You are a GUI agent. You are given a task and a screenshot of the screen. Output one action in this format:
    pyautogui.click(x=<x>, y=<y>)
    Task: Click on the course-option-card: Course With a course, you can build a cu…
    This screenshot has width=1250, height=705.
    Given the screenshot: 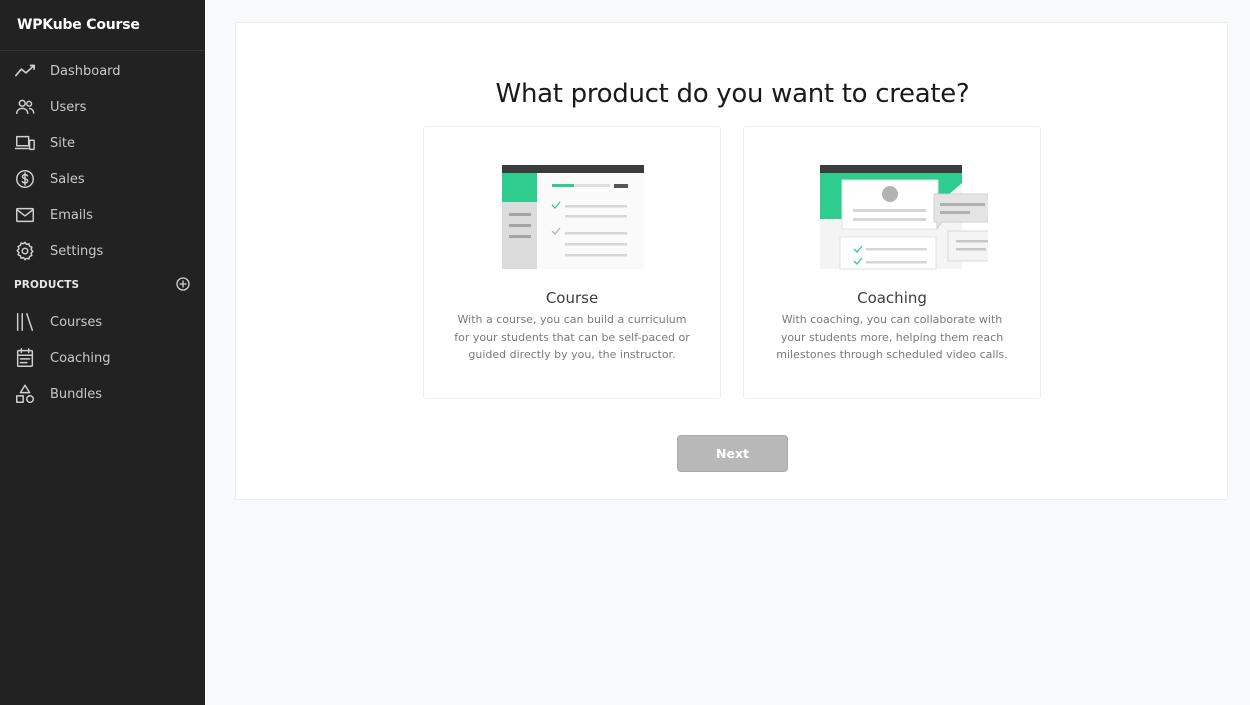 What is the action you would take?
    pyautogui.click(x=572, y=262)
    